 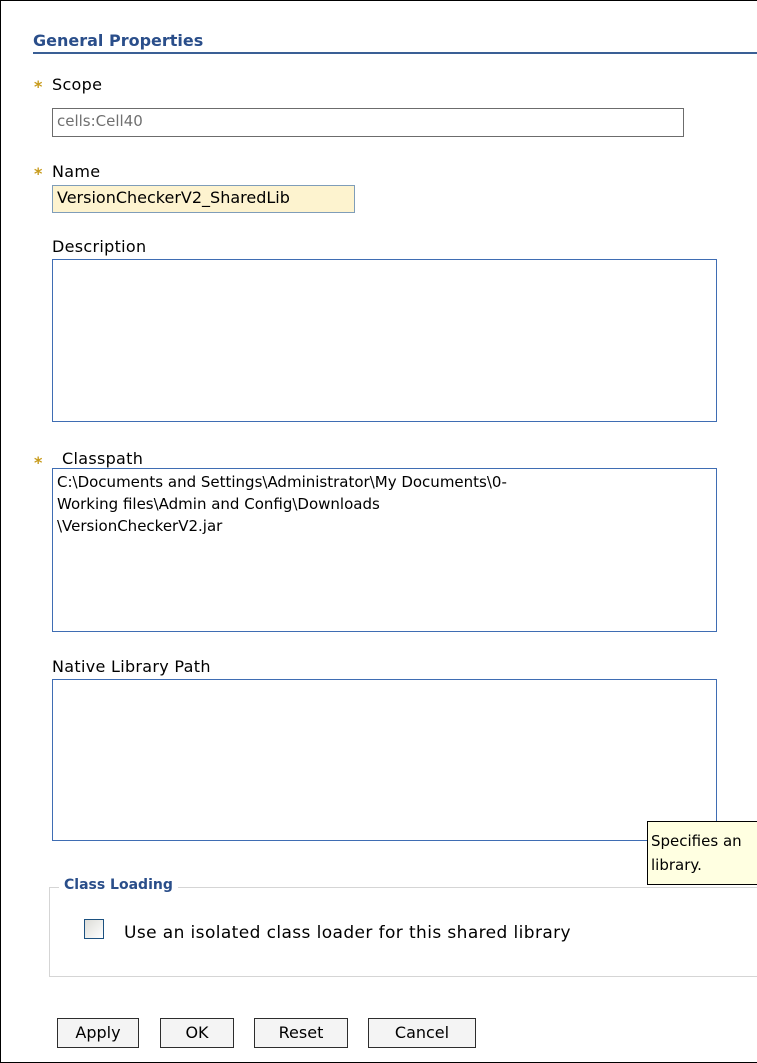 I want to click on section-title: General Properties, so click(x=118, y=40).